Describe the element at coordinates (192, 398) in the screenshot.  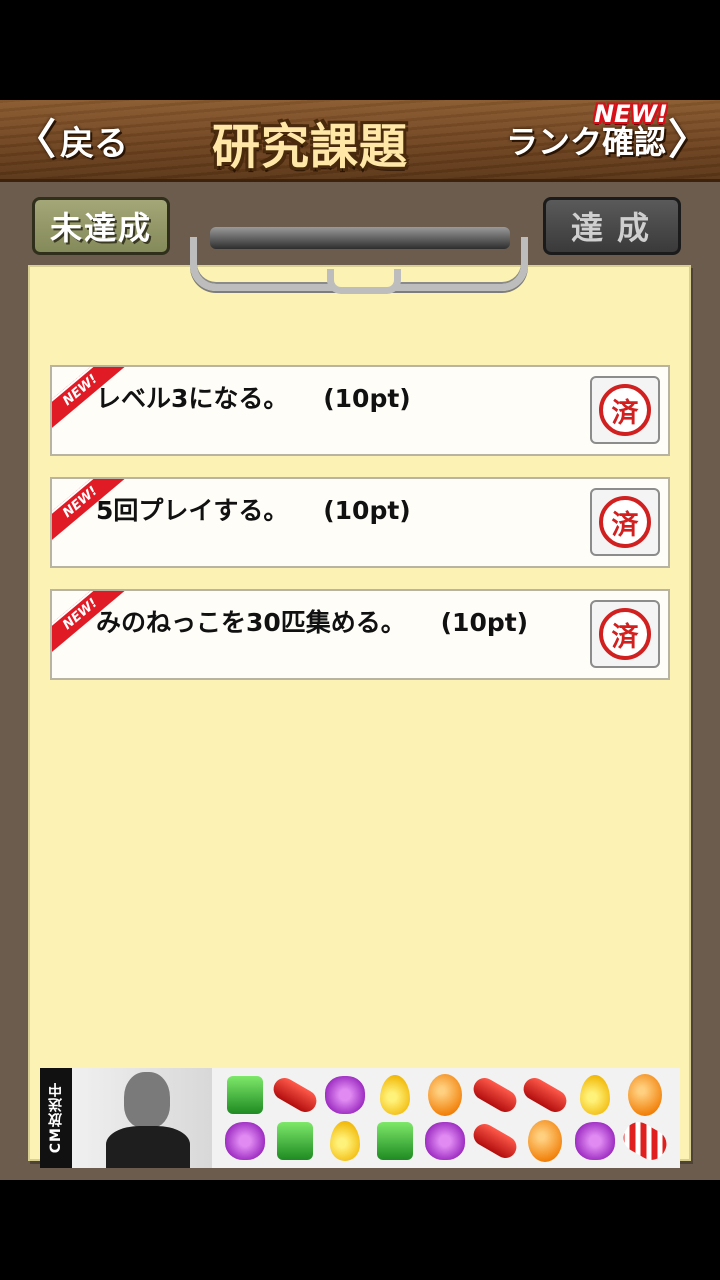
I see `task-description: レベル3になる。` at that location.